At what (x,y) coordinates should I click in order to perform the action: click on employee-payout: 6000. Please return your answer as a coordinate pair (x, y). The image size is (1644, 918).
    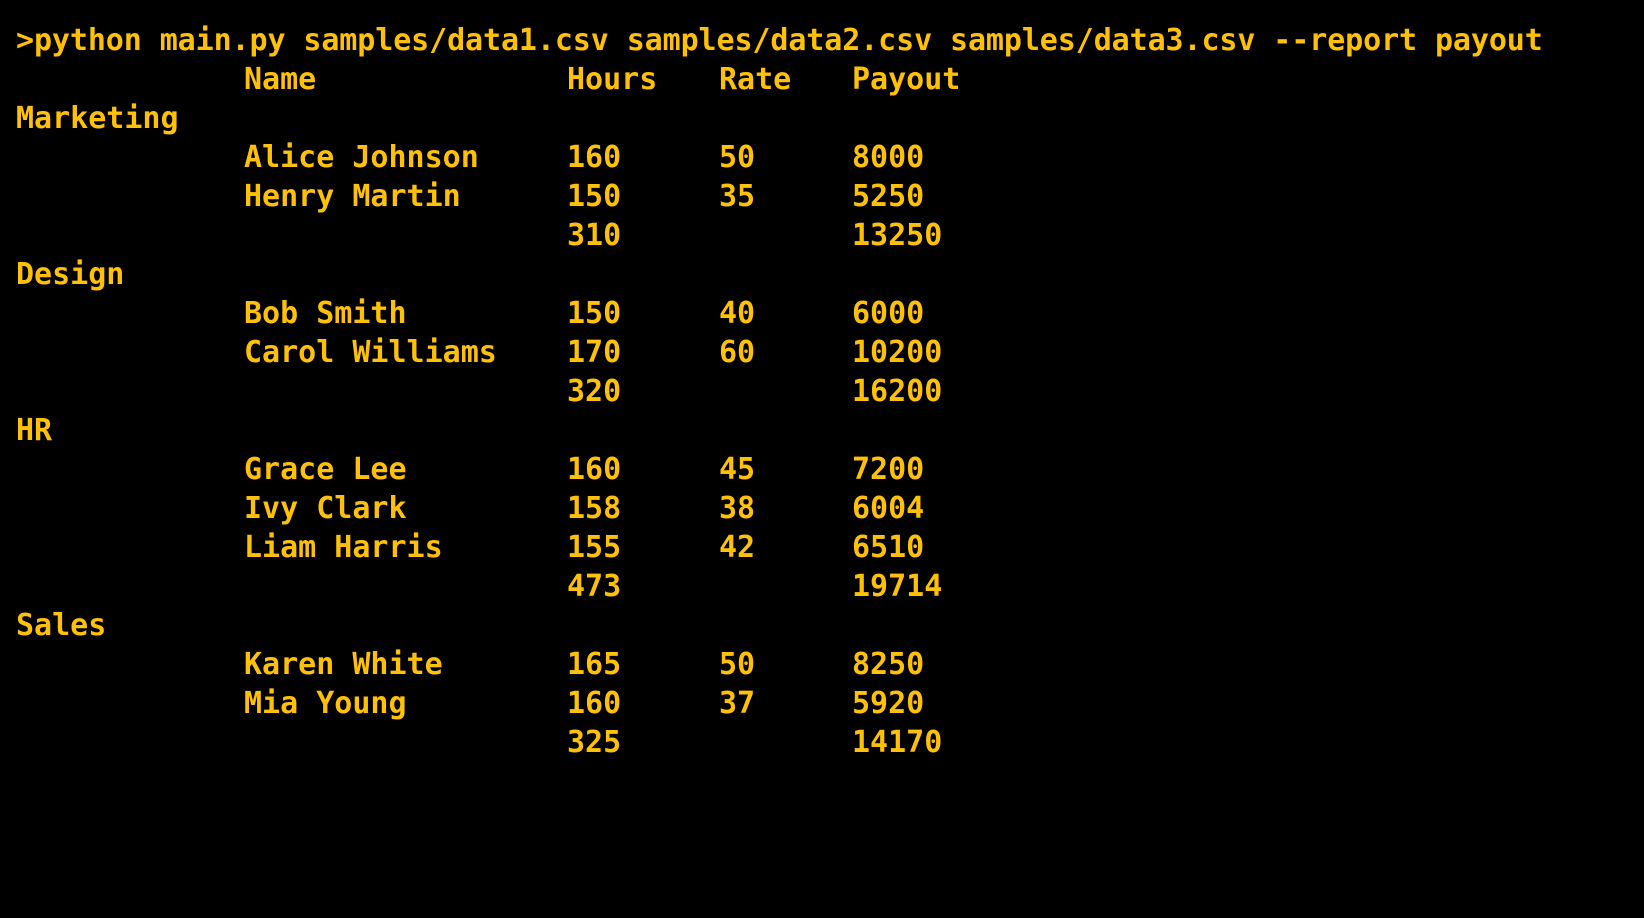
    Looking at the image, I should click on (888, 313).